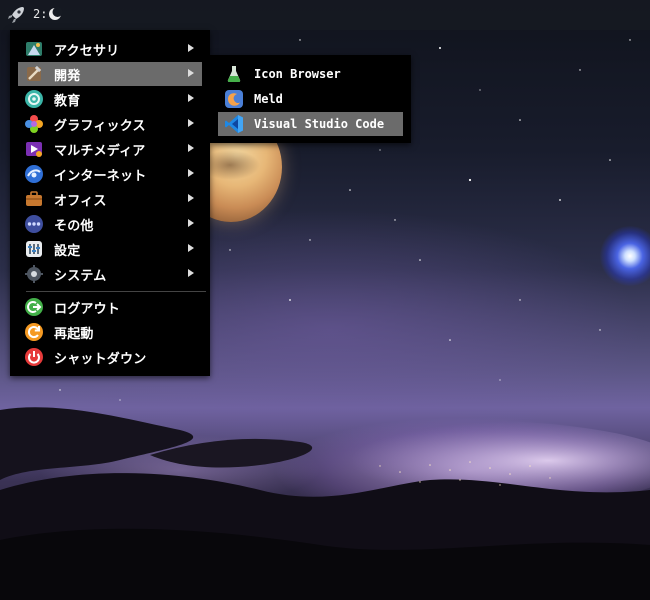 The width and height of the screenshot is (650, 600). What do you see at coordinates (116, 291) in the screenshot?
I see `menu-separator` at bounding box center [116, 291].